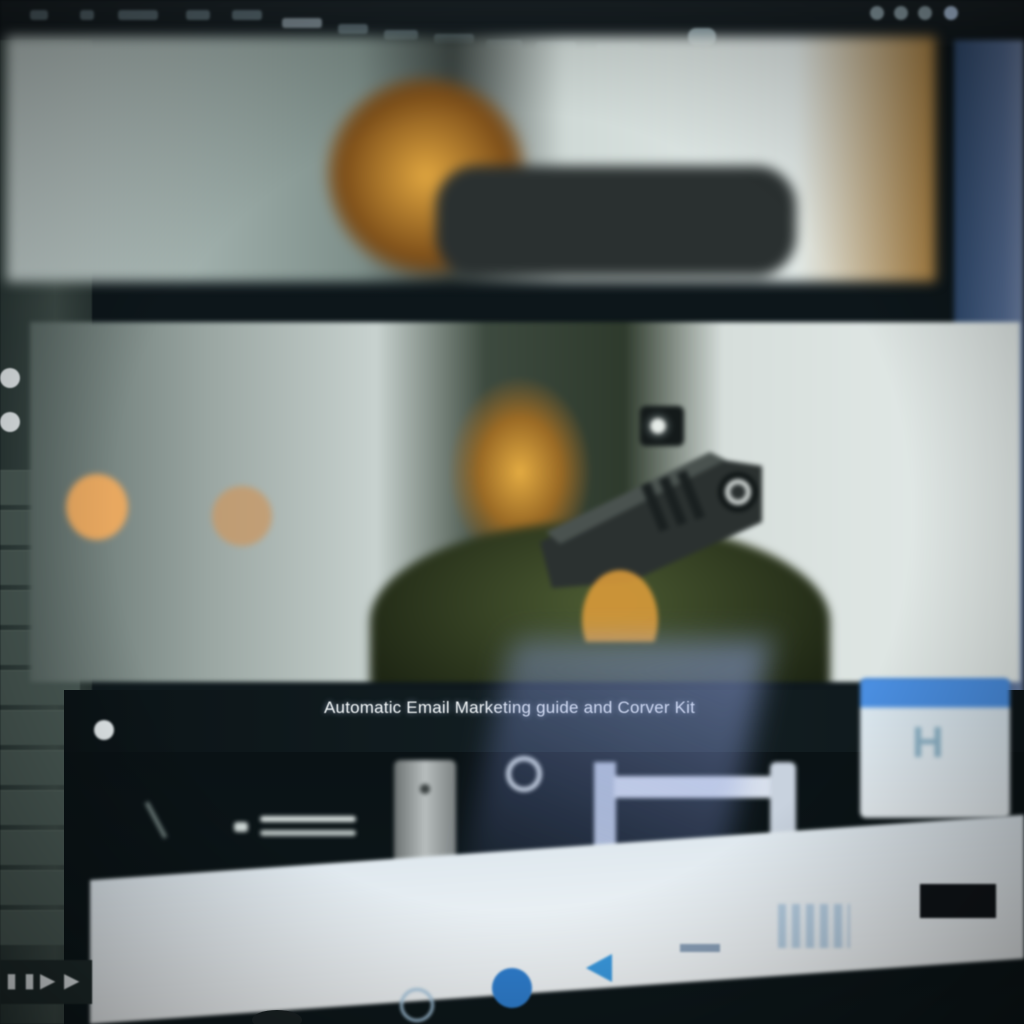  I want to click on play-icon: ▶, so click(47, 980).